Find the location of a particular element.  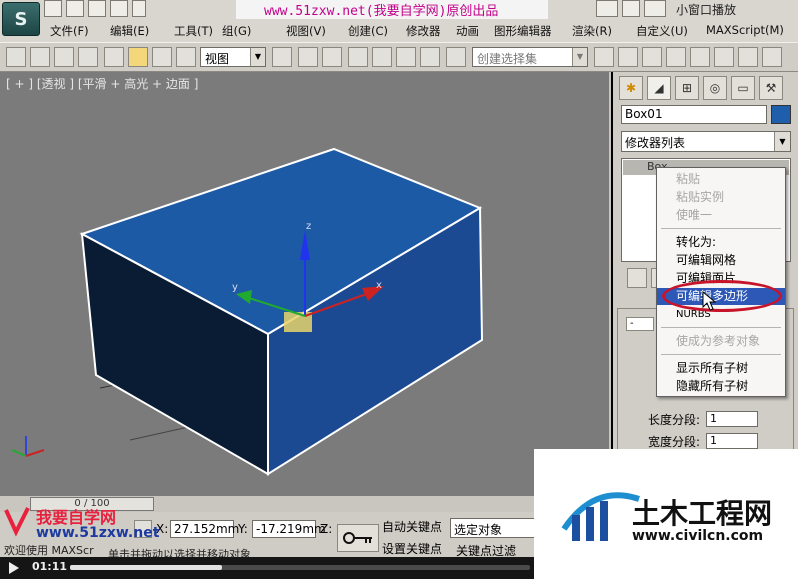

auto-key-button: 自动关键点 is located at coordinates (414, 527).